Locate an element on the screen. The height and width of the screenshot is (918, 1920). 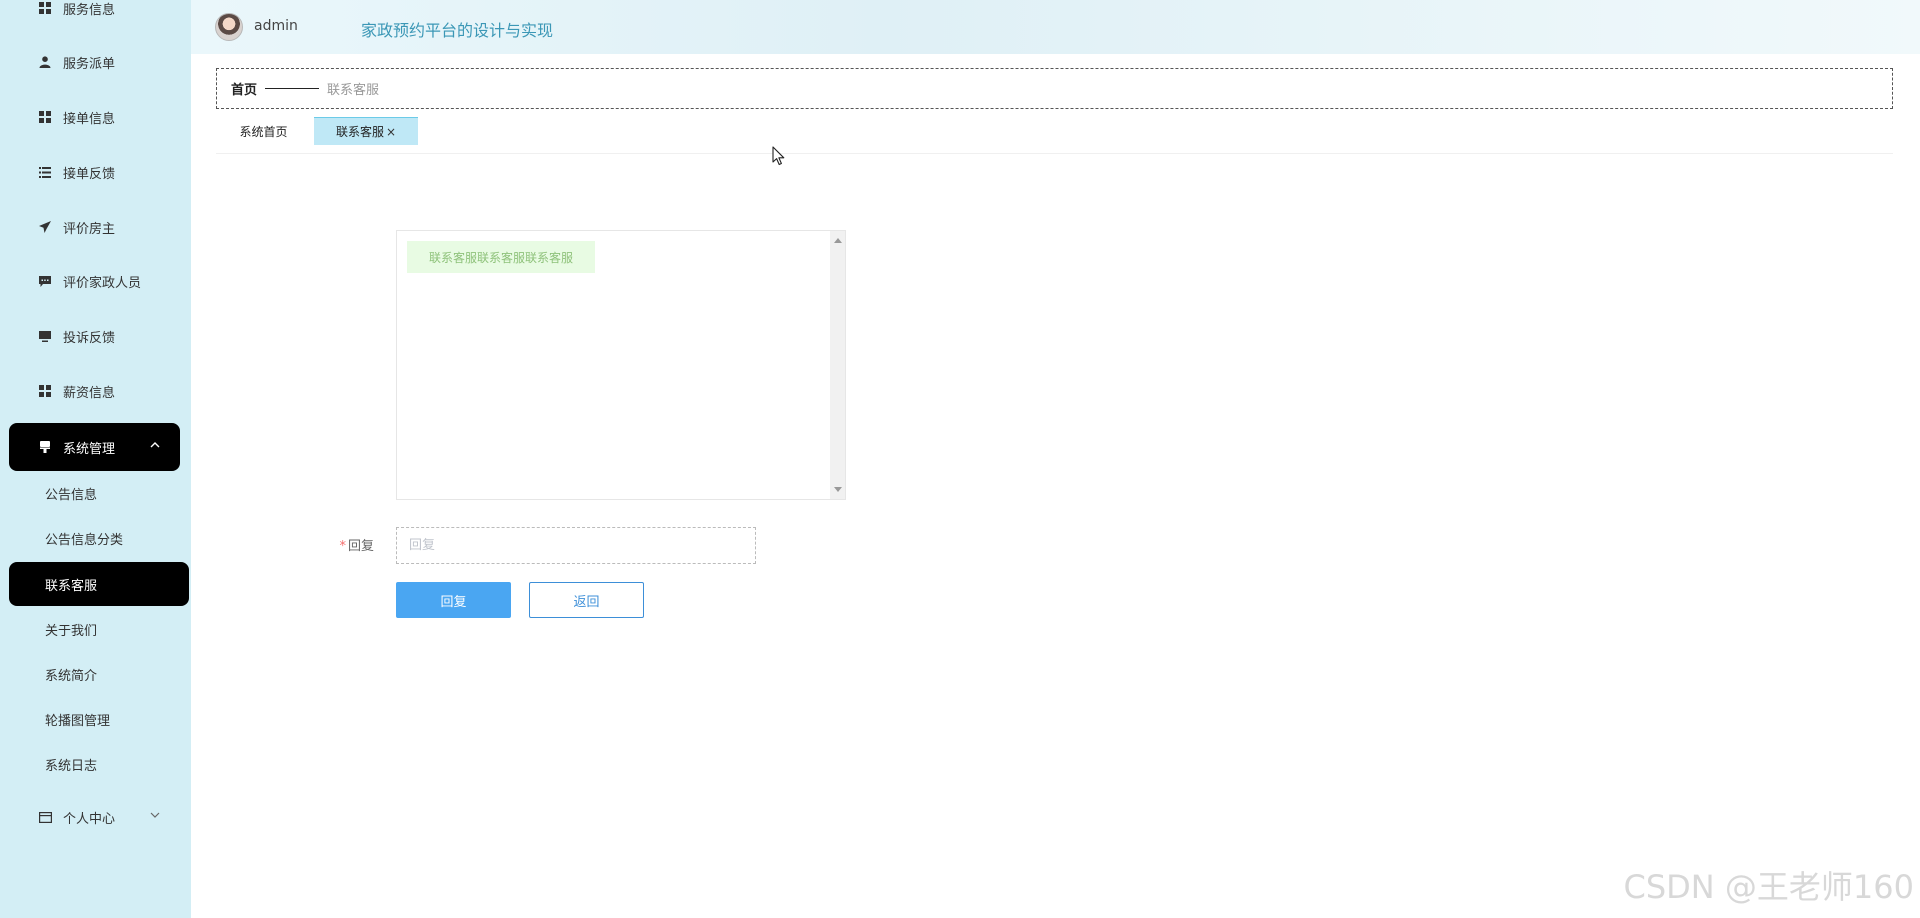
sidebar-item-personal-center: 个人中心 is located at coordinates (94, 817).